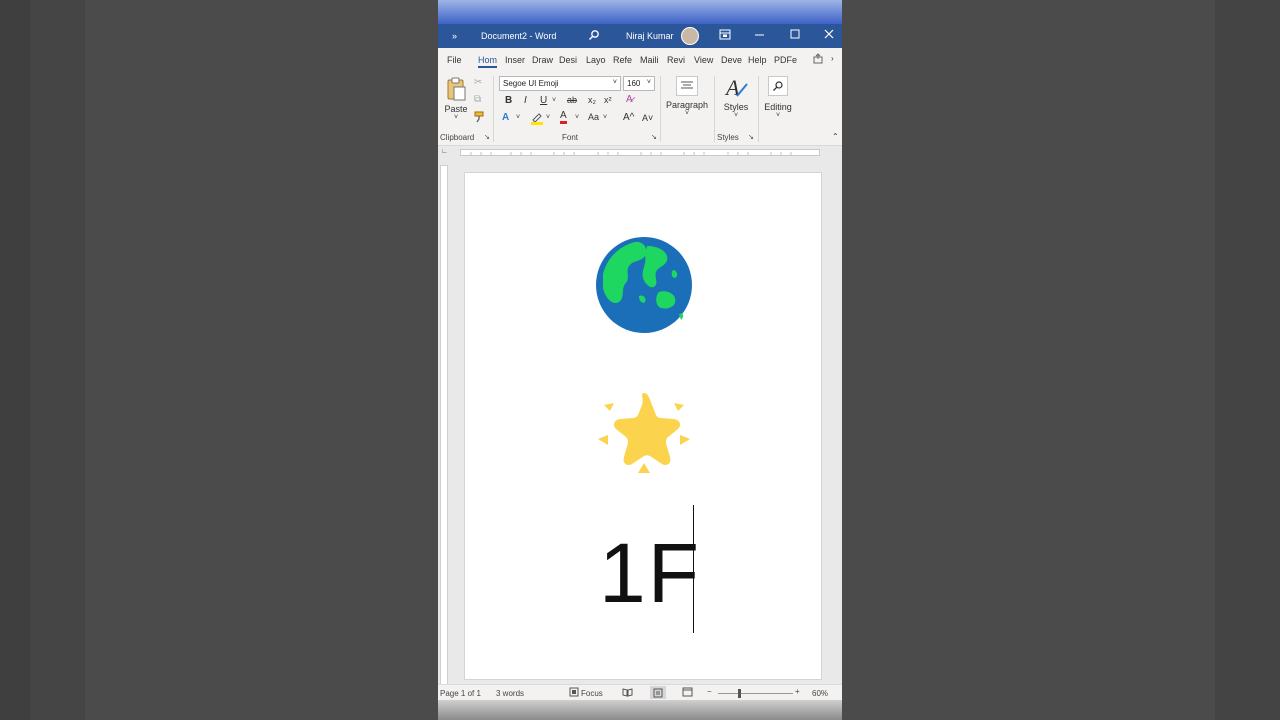  I want to click on collapse-ribbon-icon: ⌃, so click(835, 136).